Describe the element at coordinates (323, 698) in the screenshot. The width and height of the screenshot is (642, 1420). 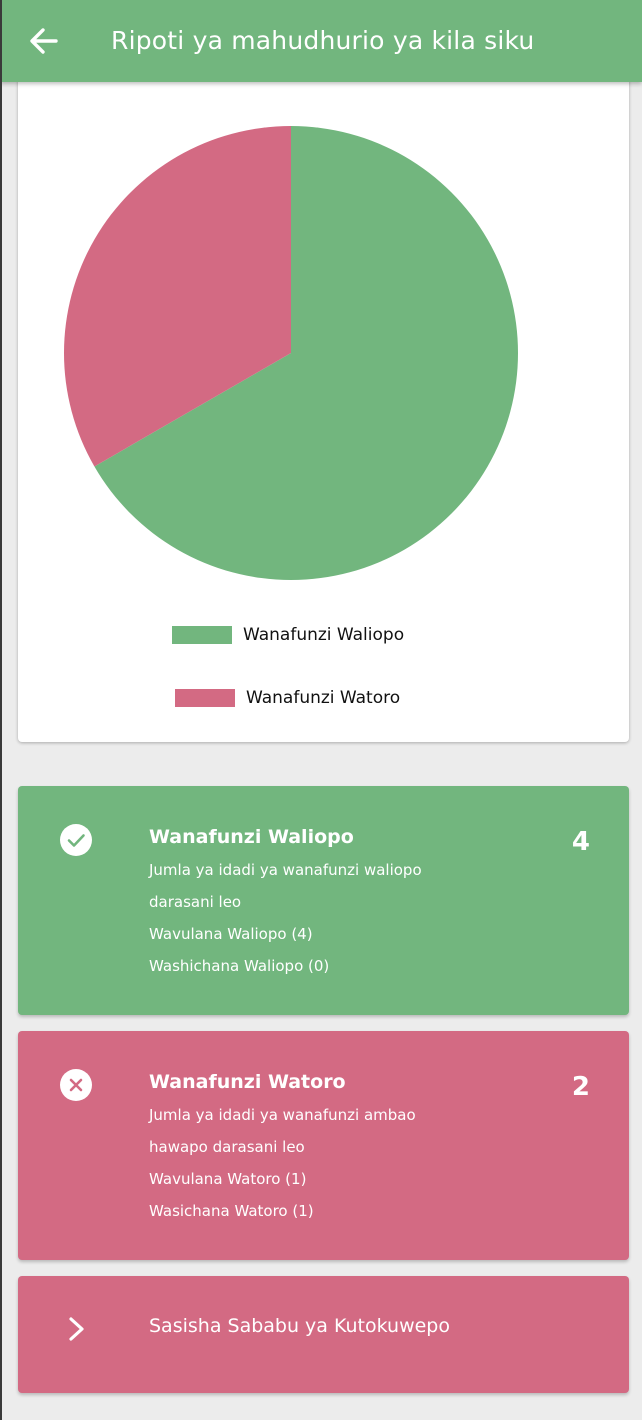
I see `legend-label-absent: Wanafunzi Watoro` at that location.